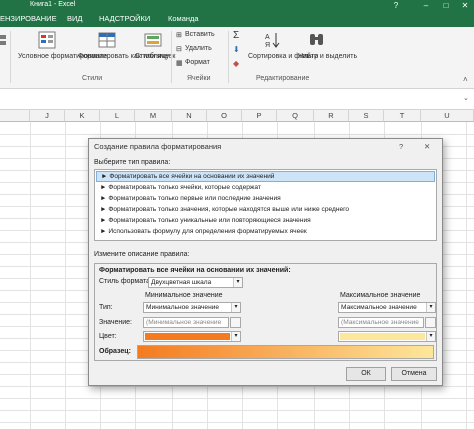 This screenshot has width=474, height=429. What do you see at coordinates (82, 116) in the screenshot?
I see `column-header-k: K` at bounding box center [82, 116].